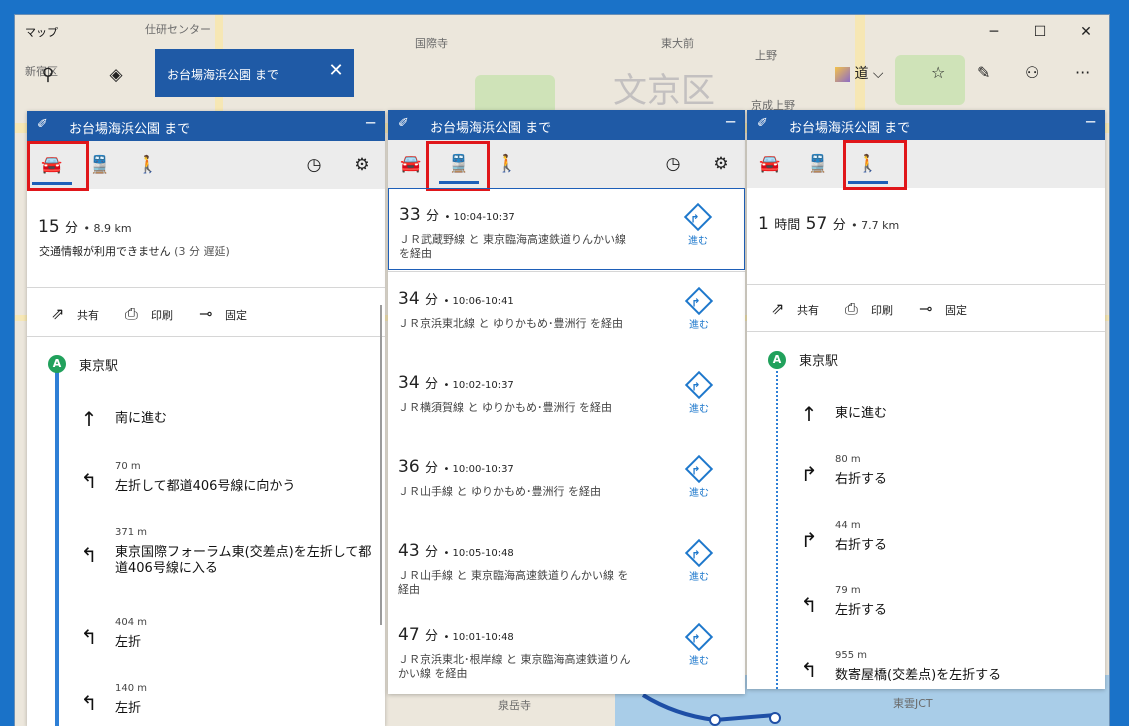 The width and height of the screenshot is (1129, 726). What do you see at coordinates (105, 251) in the screenshot?
I see `traffic-info: 交通情報が利用できません` at bounding box center [105, 251].